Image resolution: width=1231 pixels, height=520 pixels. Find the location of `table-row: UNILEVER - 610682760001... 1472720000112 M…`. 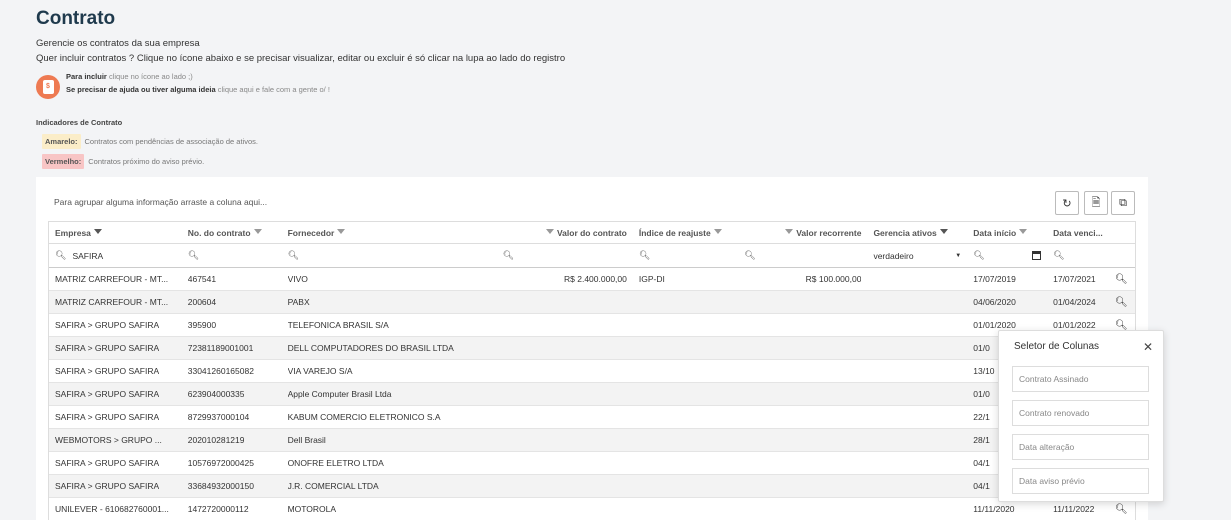

table-row: UNILEVER - 610682760001... 1472720000112 M… is located at coordinates (592, 509).